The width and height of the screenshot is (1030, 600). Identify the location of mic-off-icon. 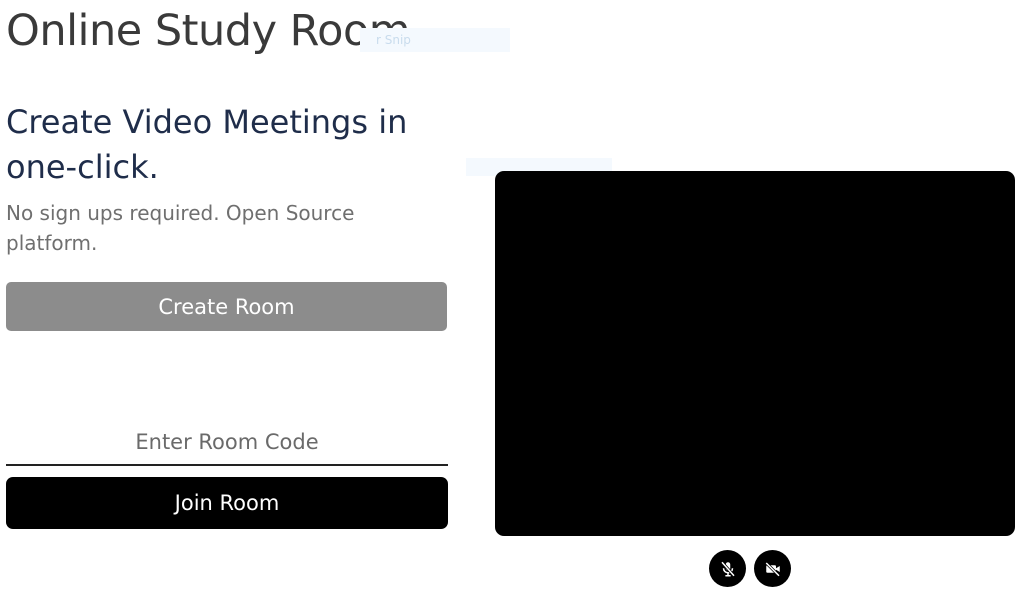
(728, 569).